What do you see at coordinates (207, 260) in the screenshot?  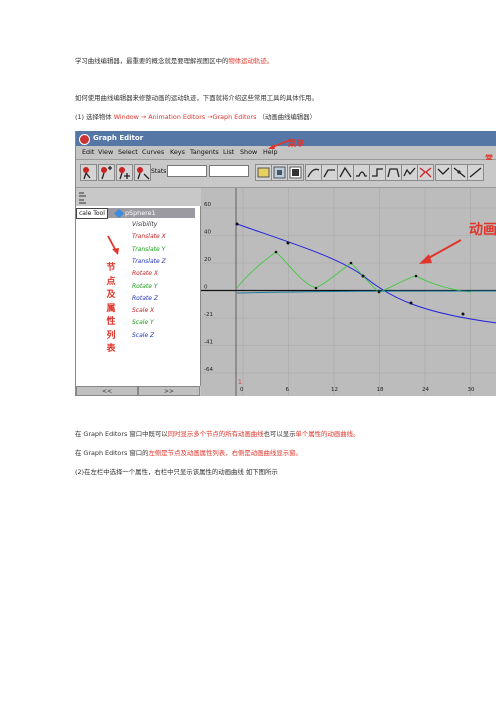 I see `y-tick-label: 20` at bounding box center [207, 260].